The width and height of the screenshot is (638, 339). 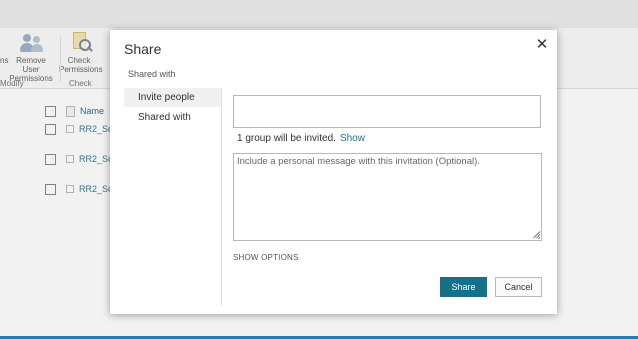 What do you see at coordinates (463, 287) in the screenshot?
I see `share-button: Share` at bounding box center [463, 287].